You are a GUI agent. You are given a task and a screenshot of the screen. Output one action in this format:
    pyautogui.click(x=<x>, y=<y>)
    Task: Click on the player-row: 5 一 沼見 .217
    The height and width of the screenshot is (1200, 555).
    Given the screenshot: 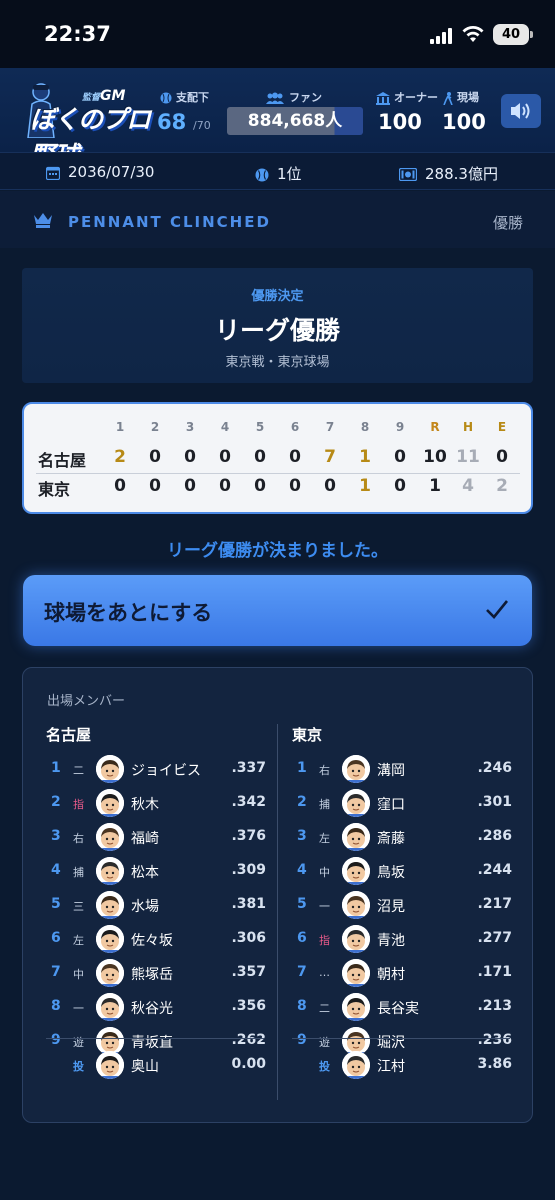 What is the action you would take?
    pyautogui.click(x=402, y=905)
    